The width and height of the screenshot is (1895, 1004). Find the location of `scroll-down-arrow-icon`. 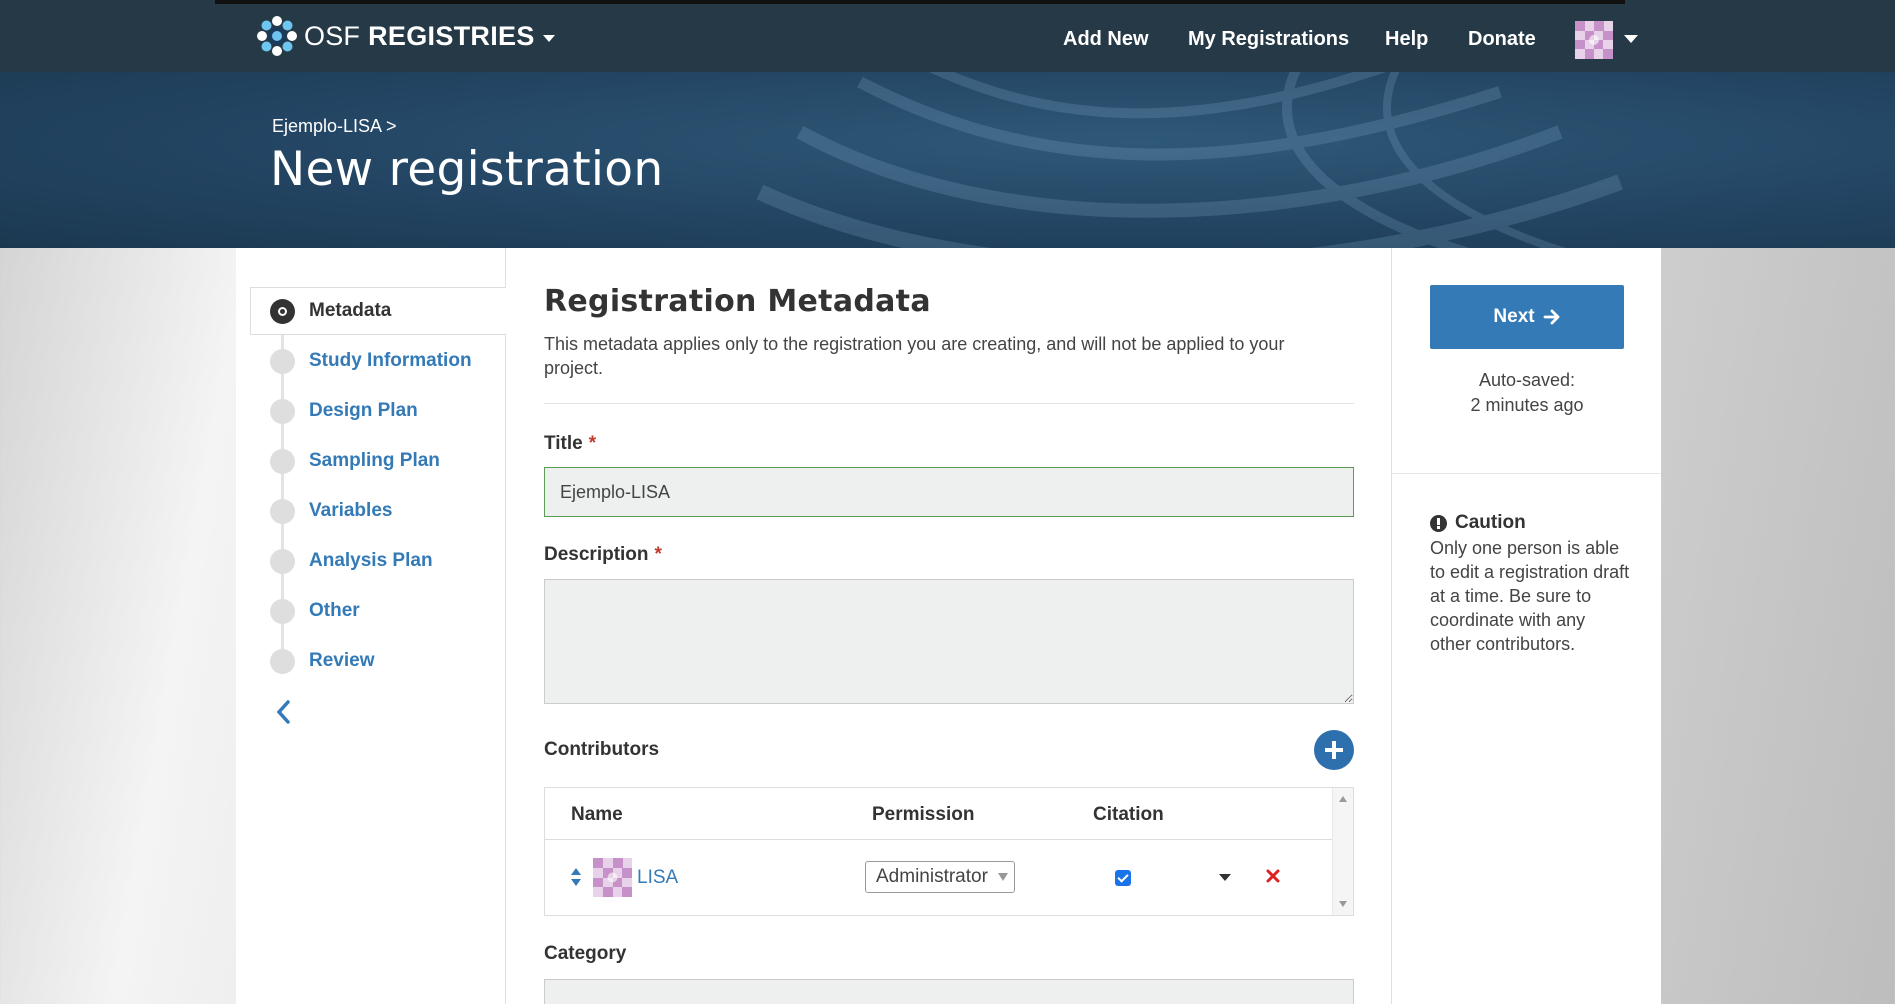

scroll-down-arrow-icon is located at coordinates (1343, 904).